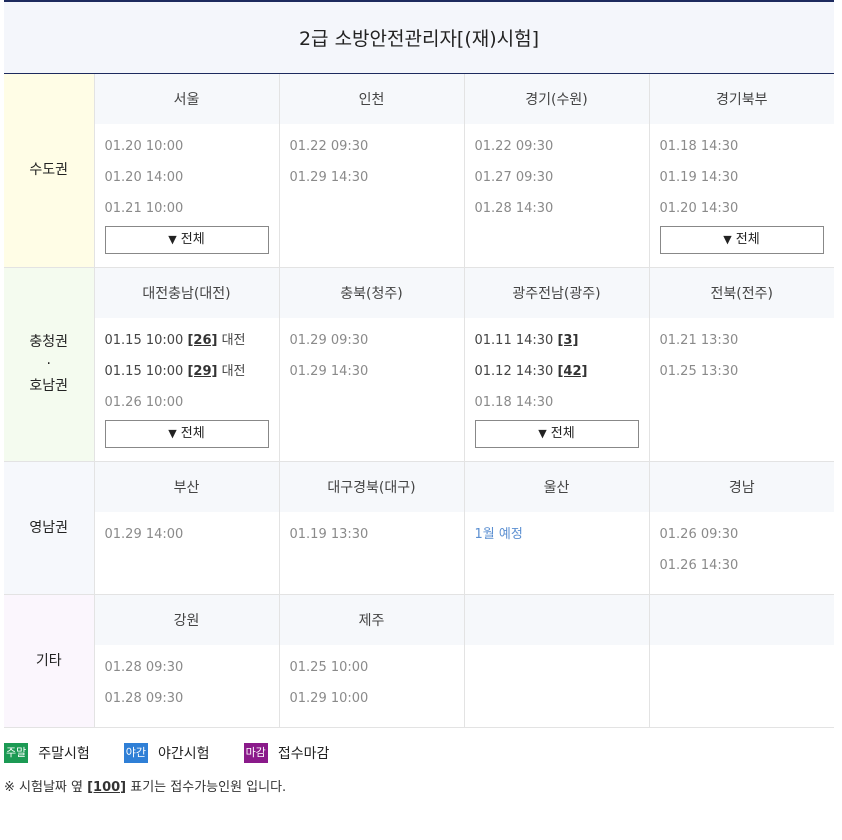 This screenshot has width=842, height=840. What do you see at coordinates (377, 539) in the screenshot?
I see `exam-date: 01.19 13:30` at bounding box center [377, 539].